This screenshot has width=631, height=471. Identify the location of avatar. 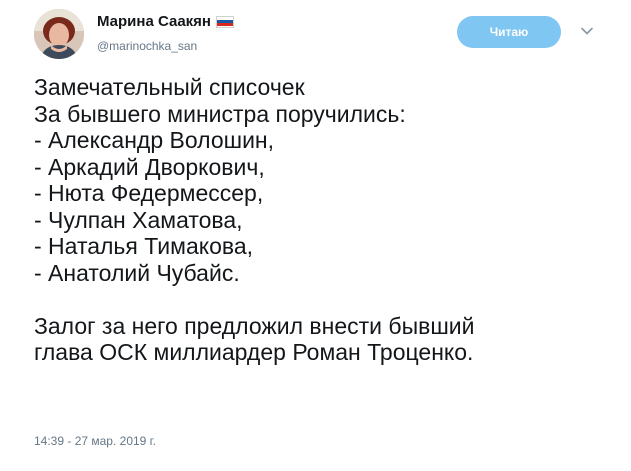
(59, 34).